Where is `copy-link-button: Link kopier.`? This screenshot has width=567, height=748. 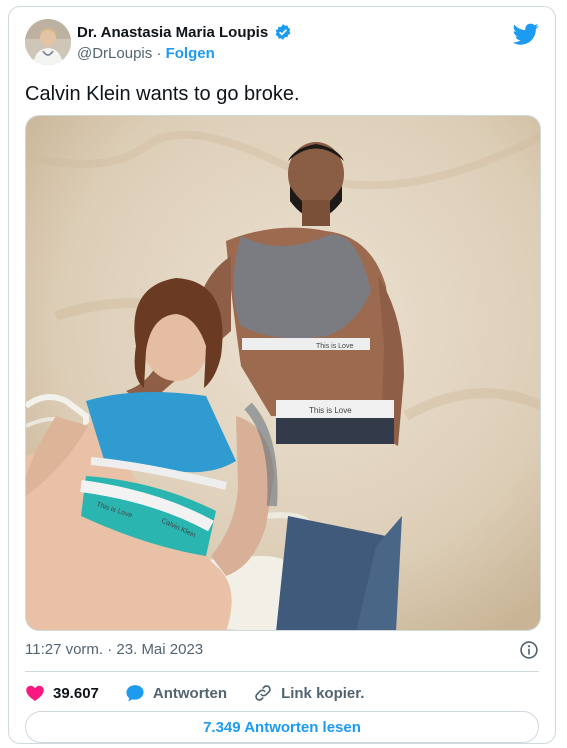
copy-link-button: Link kopier. is located at coordinates (308, 693).